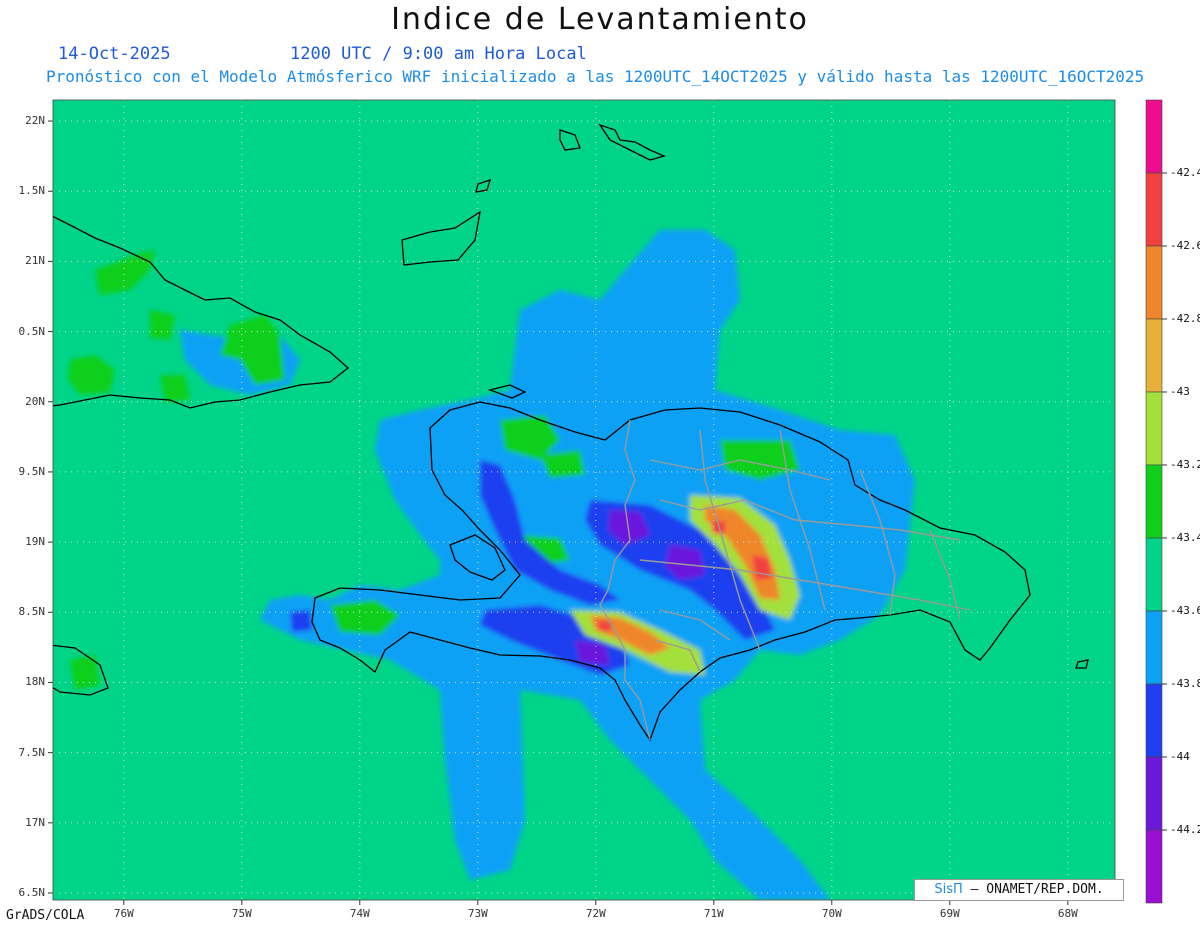 Image resolution: width=1200 pixels, height=927 pixels. What do you see at coordinates (477, 913) in the screenshot?
I see `longitude-label: 73W` at bounding box center [477, 913].